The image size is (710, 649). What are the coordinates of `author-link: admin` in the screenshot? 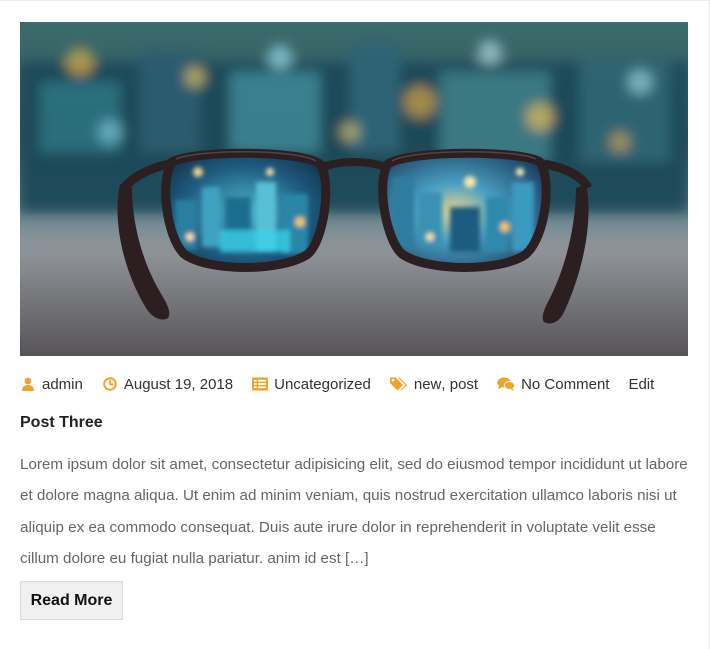 It's located at (62, 384).